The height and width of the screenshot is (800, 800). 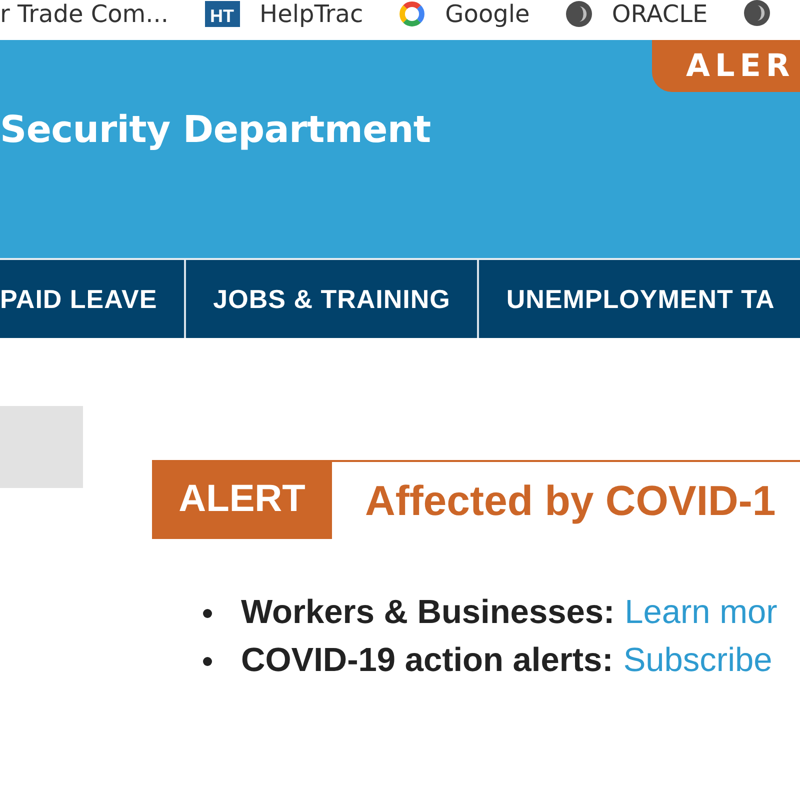 What do you see at coordinates (639, 299) in the screenshot?
I see `nav-link: UNEMPLOYMENT TA` at bounding box center [639, 299].